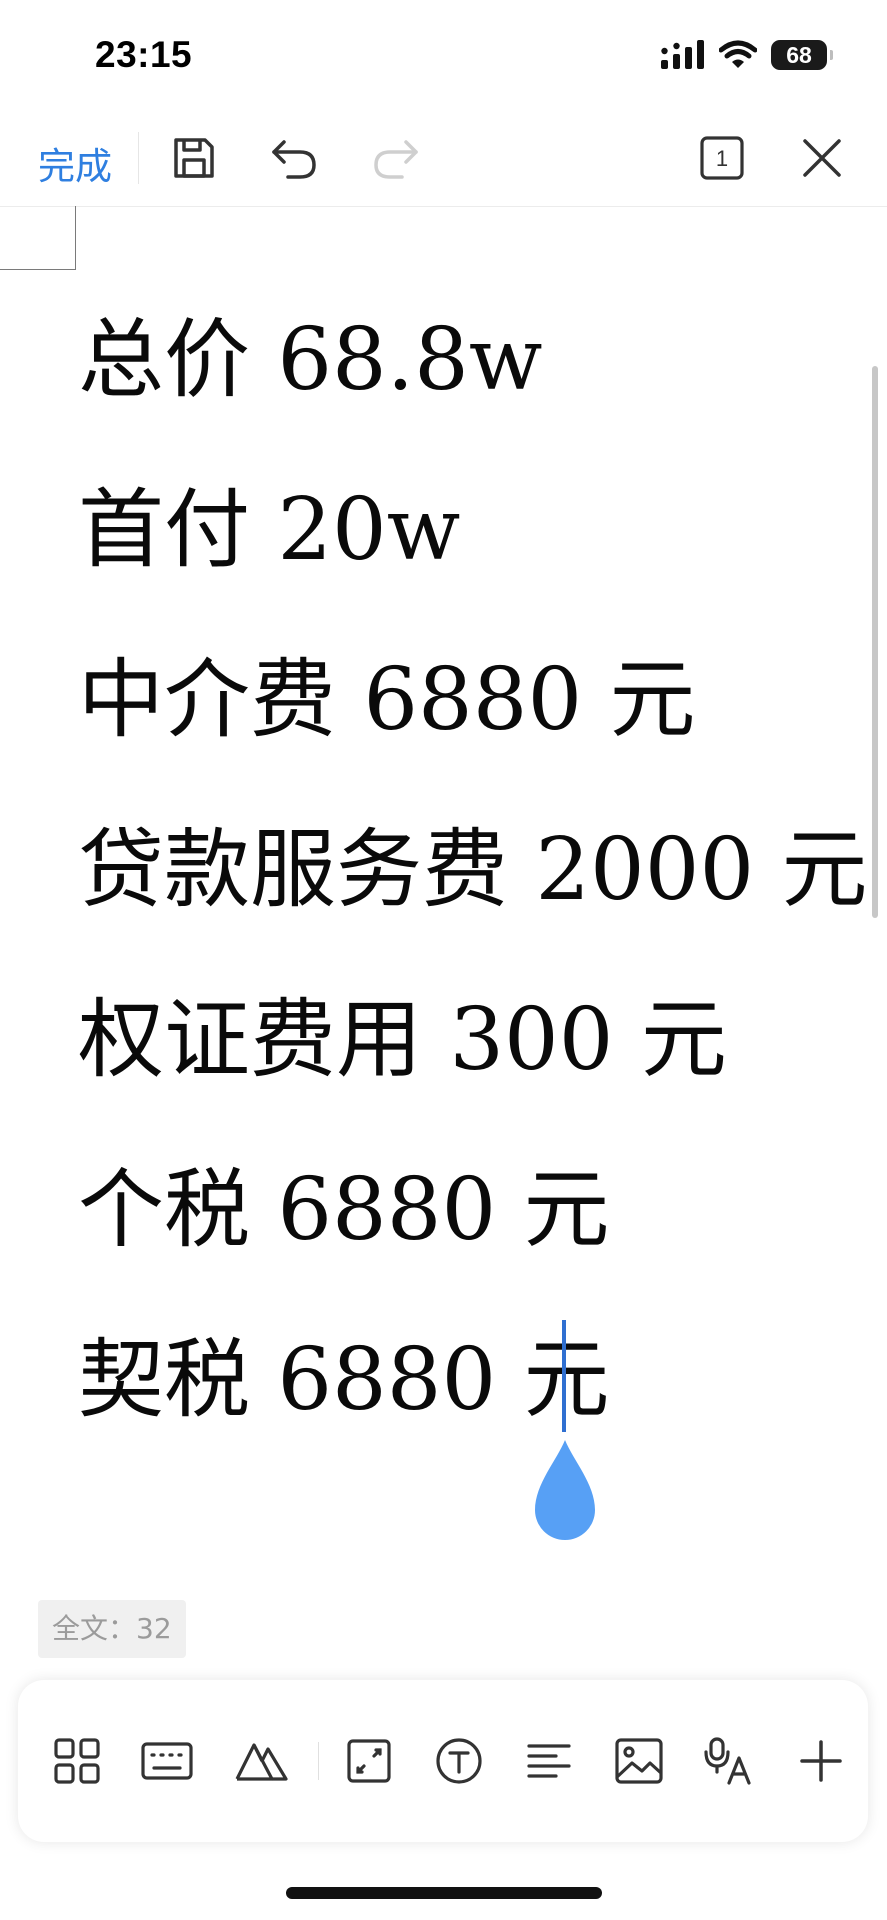 This screenshot has width=887, height=1920. Describe the element at coordinates (822, 158) in the screenshot. I see `close-icon` at that location.